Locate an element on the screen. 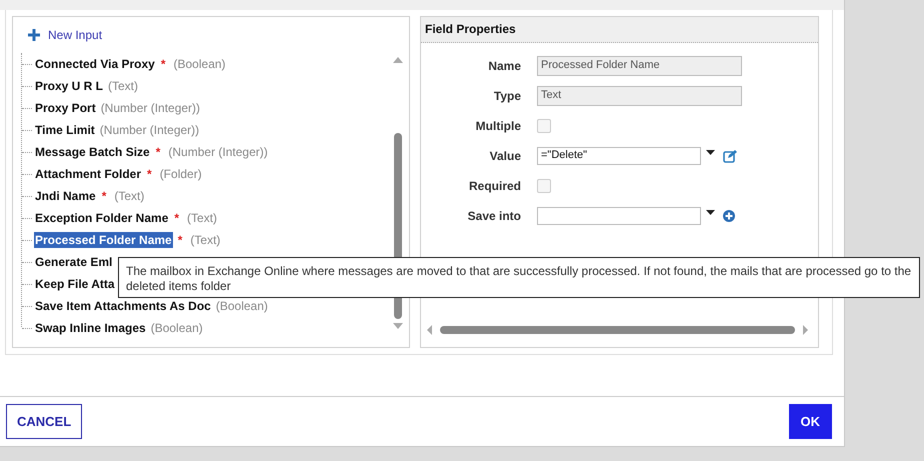  input-name: Proxy Port is located at coordinates (65, 108).